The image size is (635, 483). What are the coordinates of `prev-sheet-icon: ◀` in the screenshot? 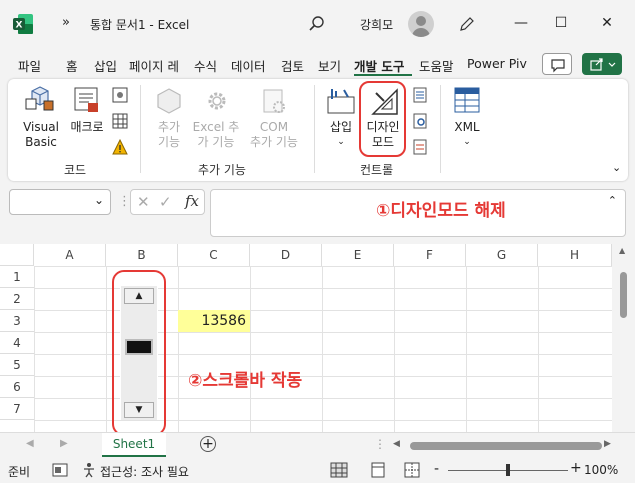 It's located at (30, 443).